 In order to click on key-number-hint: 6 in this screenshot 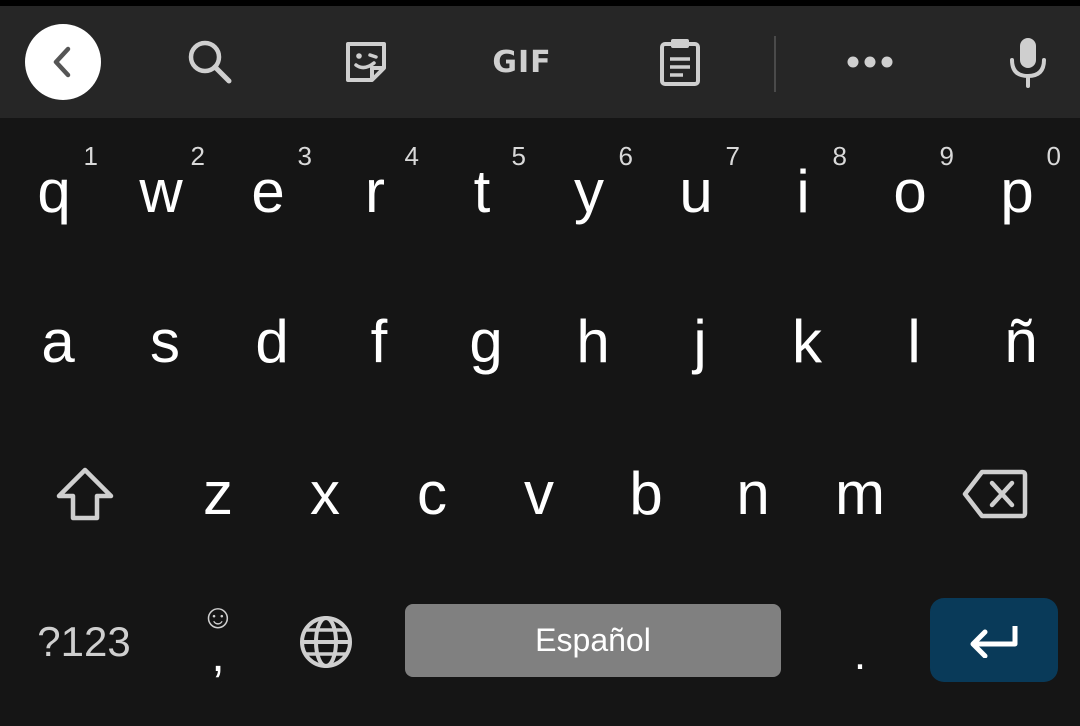, I will do `click(625, 156)`.